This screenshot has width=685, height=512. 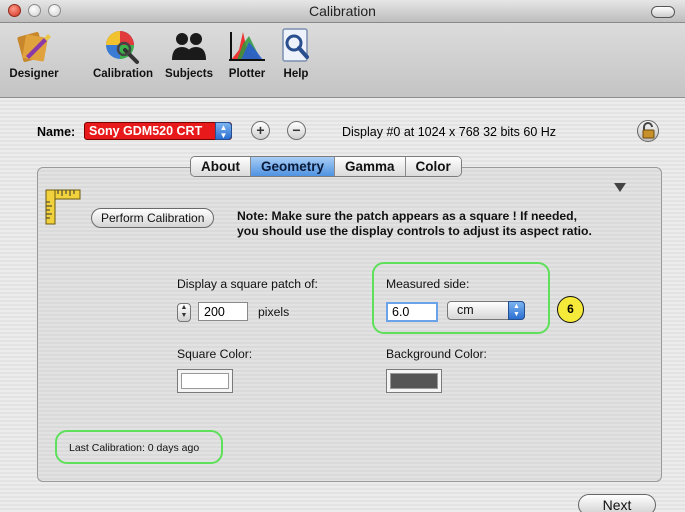 What do you see at coordinates (465, 310) in the screenshot?
I see `measured-unit-value: cm` at bounding box center [465, 310].